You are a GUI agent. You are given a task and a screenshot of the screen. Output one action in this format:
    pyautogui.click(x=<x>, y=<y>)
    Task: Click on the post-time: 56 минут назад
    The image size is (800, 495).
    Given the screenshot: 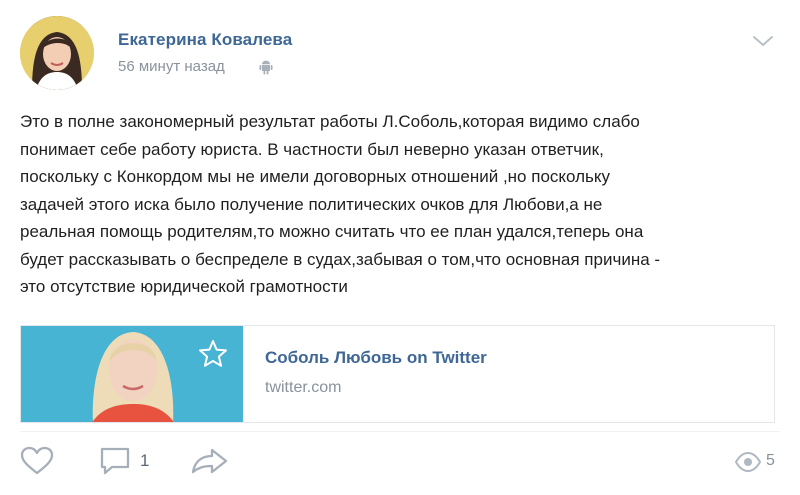 What is the action you would take?
    pyautogui.click(x=171, y=66)
    